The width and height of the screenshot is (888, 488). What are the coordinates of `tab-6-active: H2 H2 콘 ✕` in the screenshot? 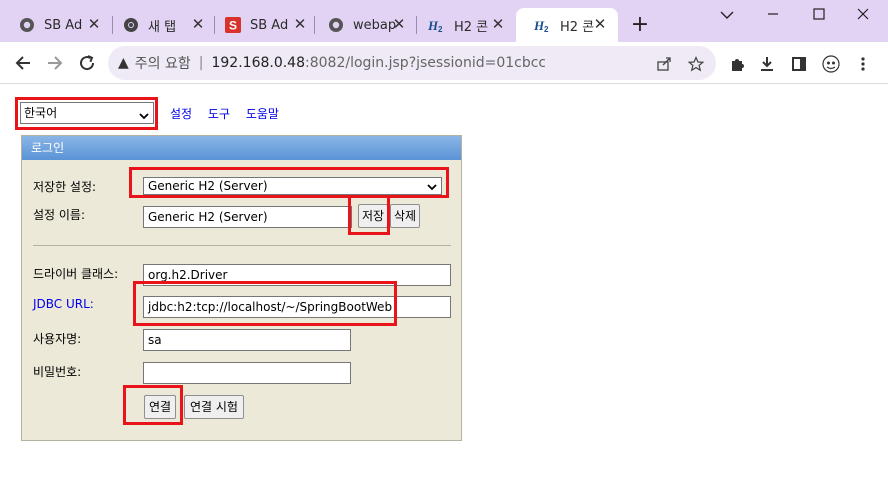 It's located at (567, 25).